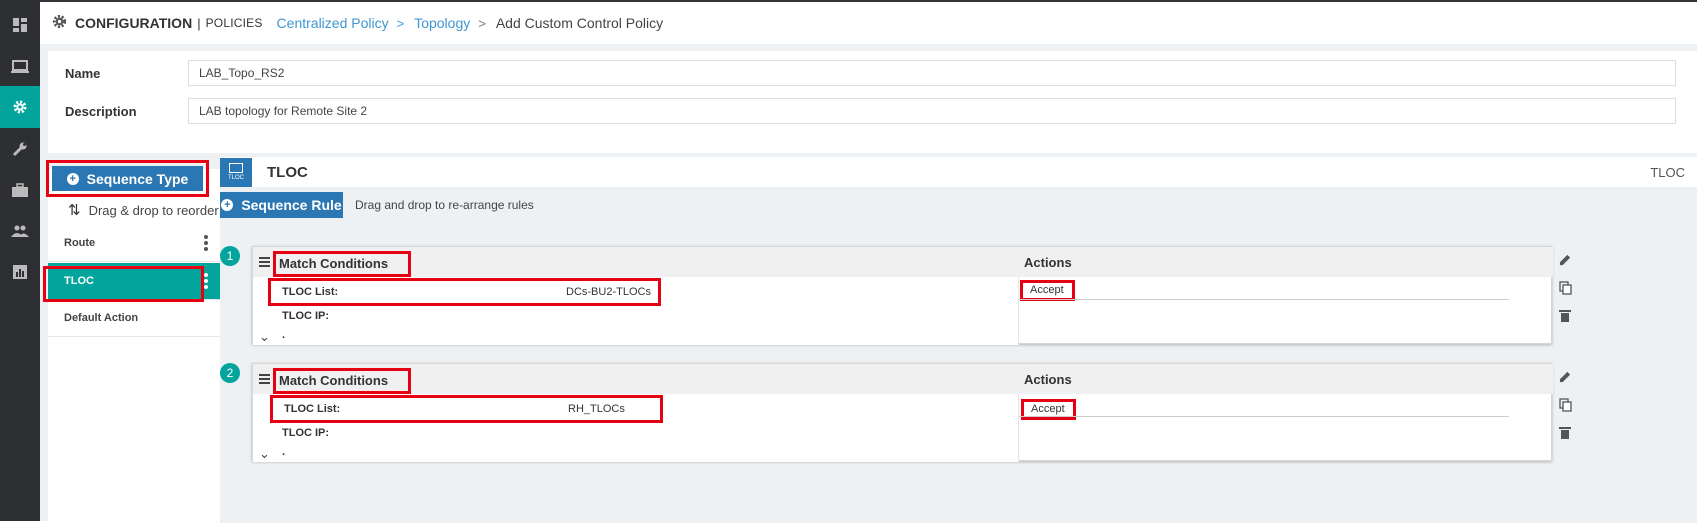 The image size is (1697, 523). I want to click on reorder-arrows-icon: ⇅, so click(74, 210).